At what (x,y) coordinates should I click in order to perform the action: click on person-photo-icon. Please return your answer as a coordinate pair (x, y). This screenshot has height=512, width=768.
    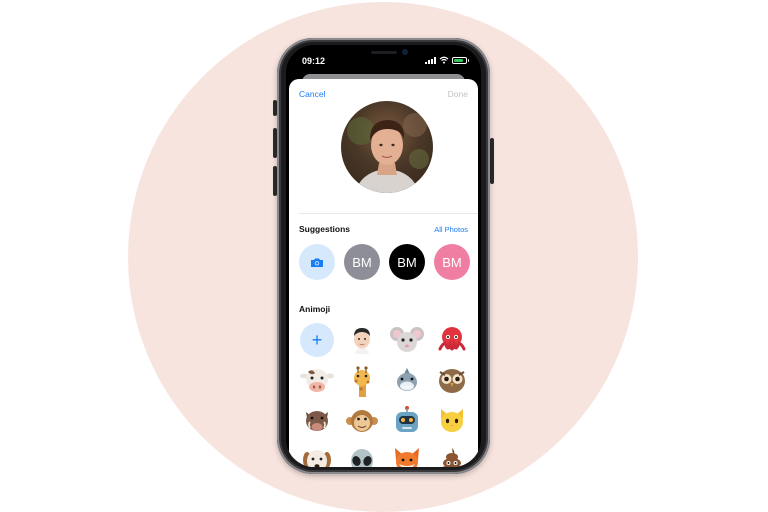
    Looking at the image, I should click on (388, 153).